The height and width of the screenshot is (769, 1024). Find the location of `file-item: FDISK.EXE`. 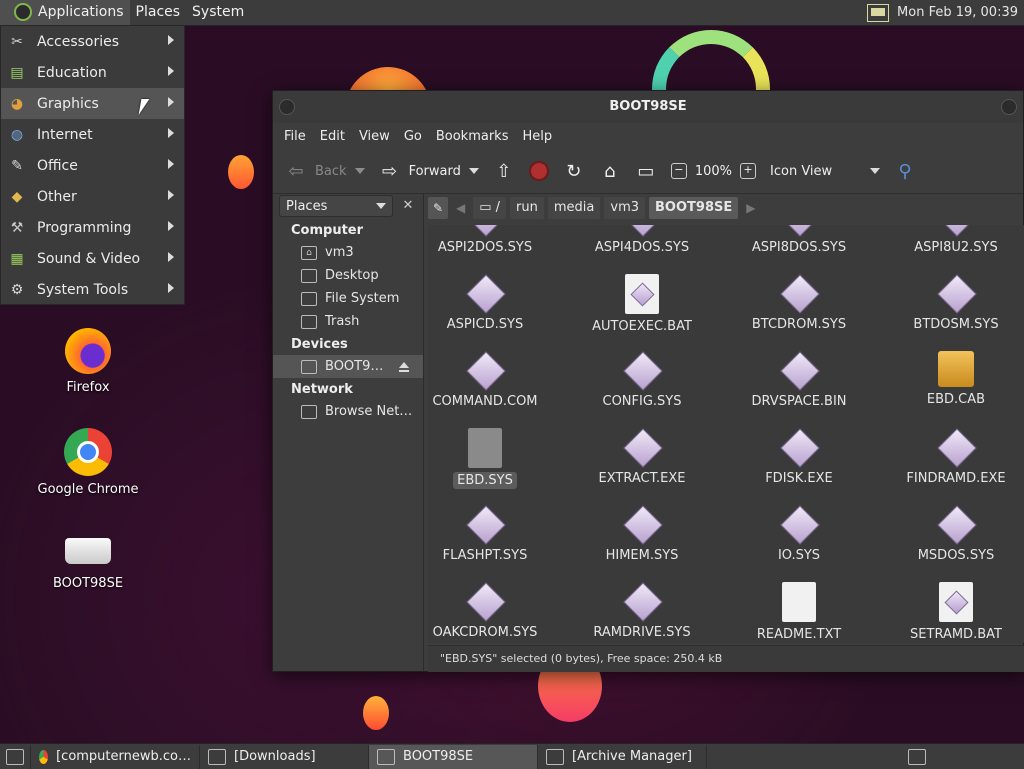

file-item: FDISK.EXE is located at coordinates (799, 457).